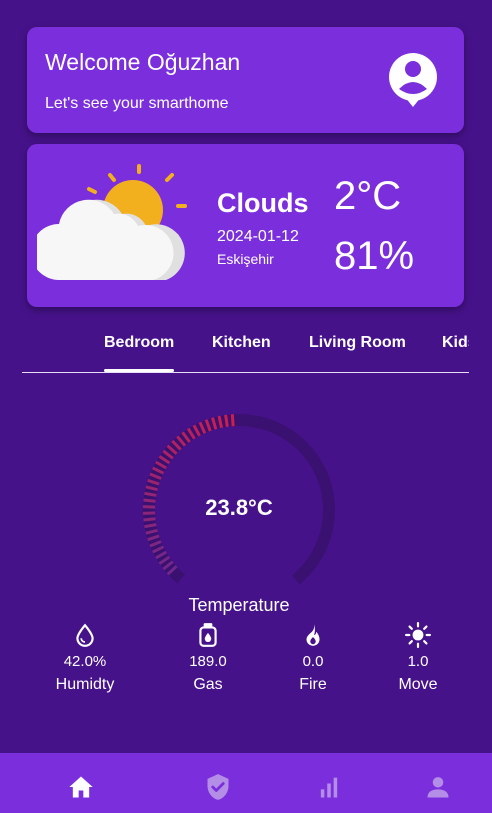 This screenshot has height=813, width=492. Describe the element at coordinates (368, 196) in the screenshot. I see `weather-temperature: 2°C` at that location.